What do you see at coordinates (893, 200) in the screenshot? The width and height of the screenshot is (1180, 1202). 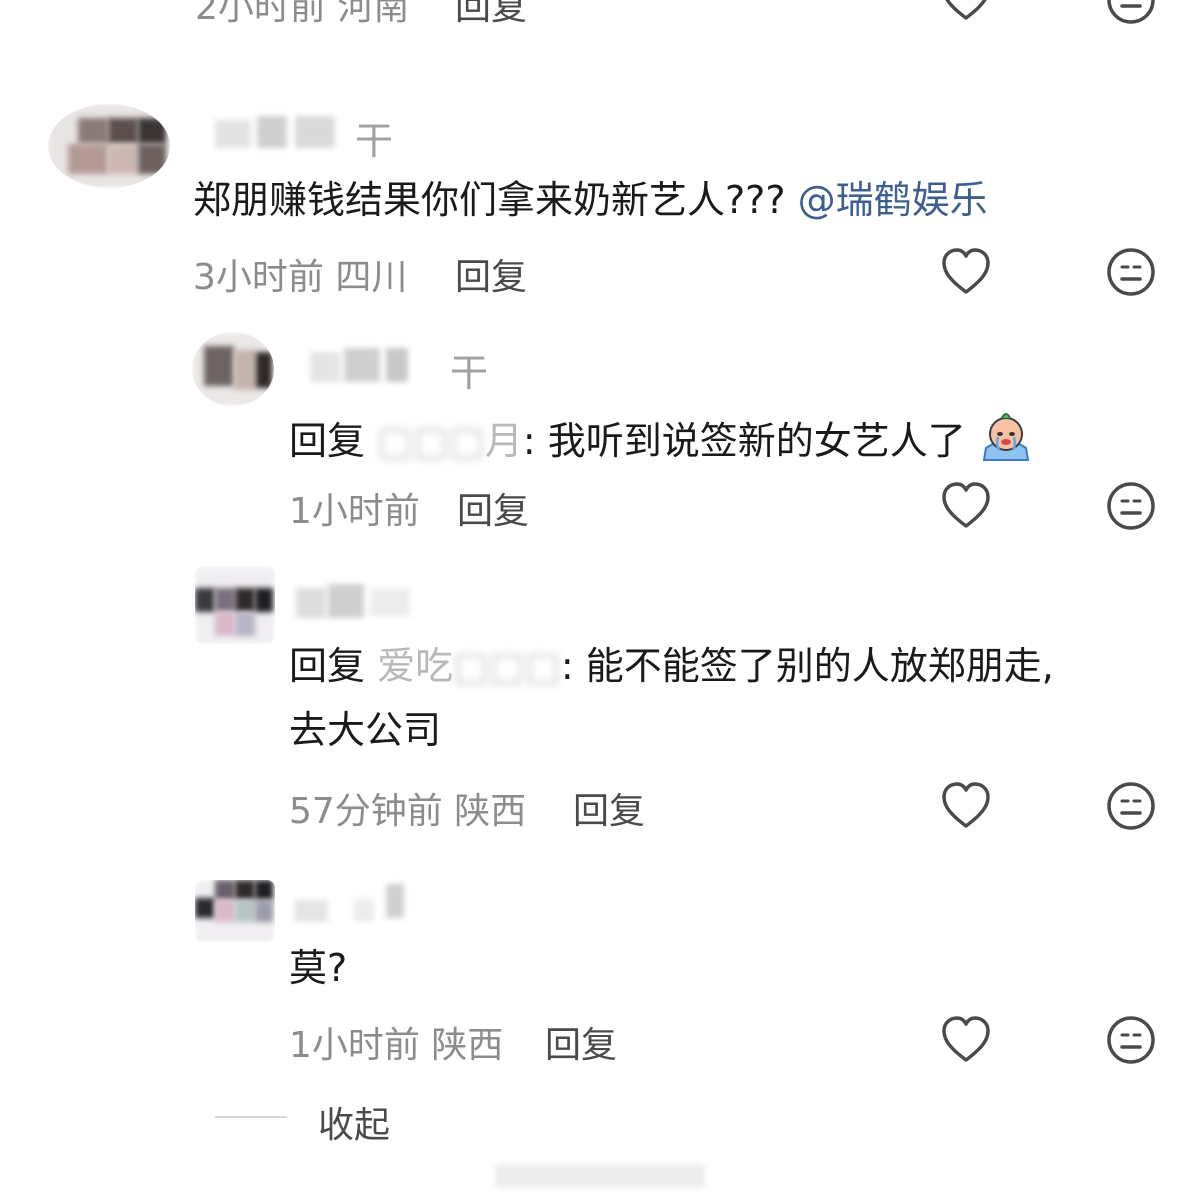 I see `mention-link: @瑞鹤娱乐` at bounding box center [893, 200].